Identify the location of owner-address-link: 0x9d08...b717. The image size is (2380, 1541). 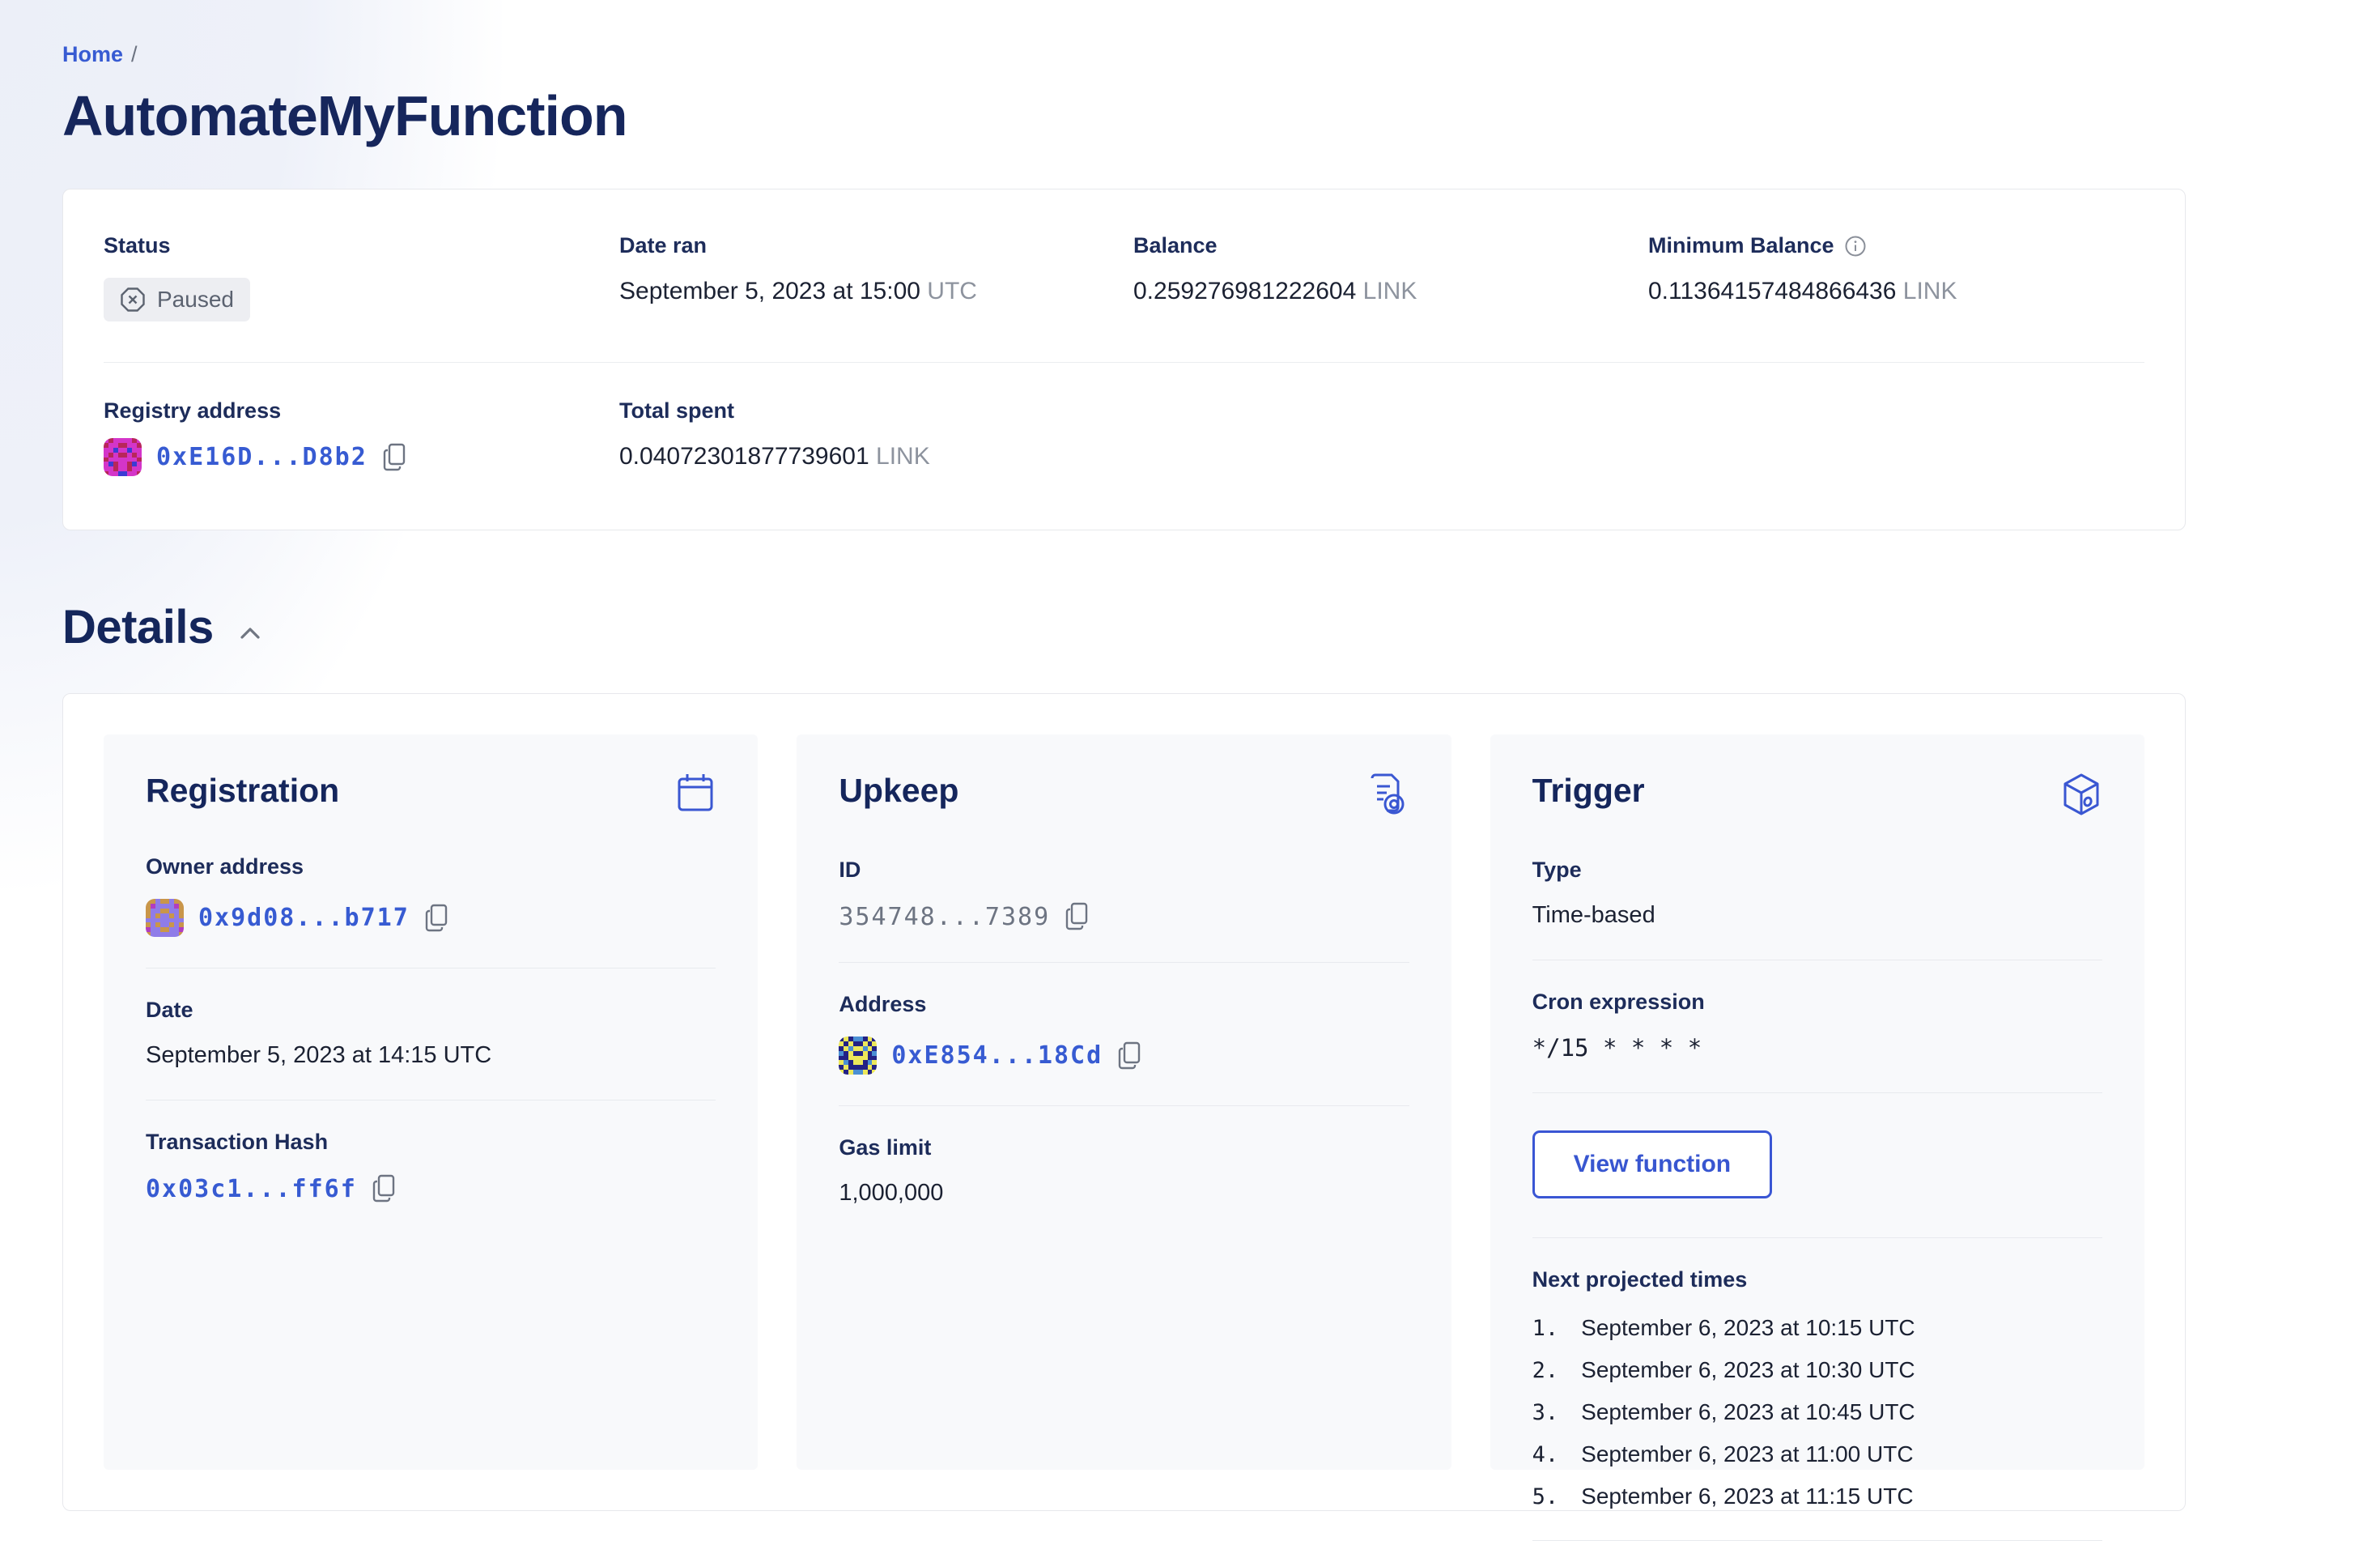
(304, 918).